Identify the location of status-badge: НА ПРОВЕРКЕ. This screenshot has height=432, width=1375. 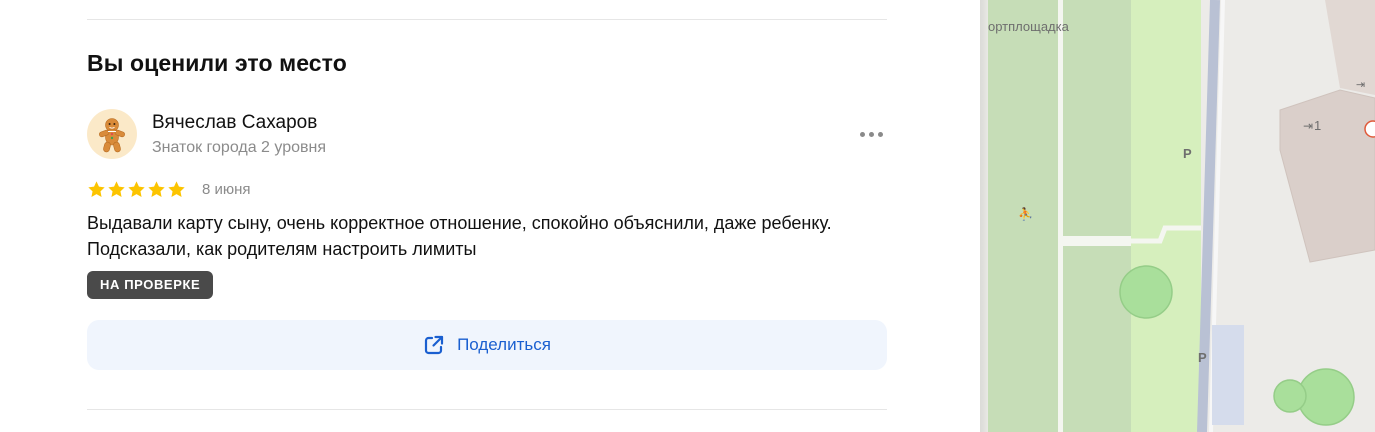
(150, 285).